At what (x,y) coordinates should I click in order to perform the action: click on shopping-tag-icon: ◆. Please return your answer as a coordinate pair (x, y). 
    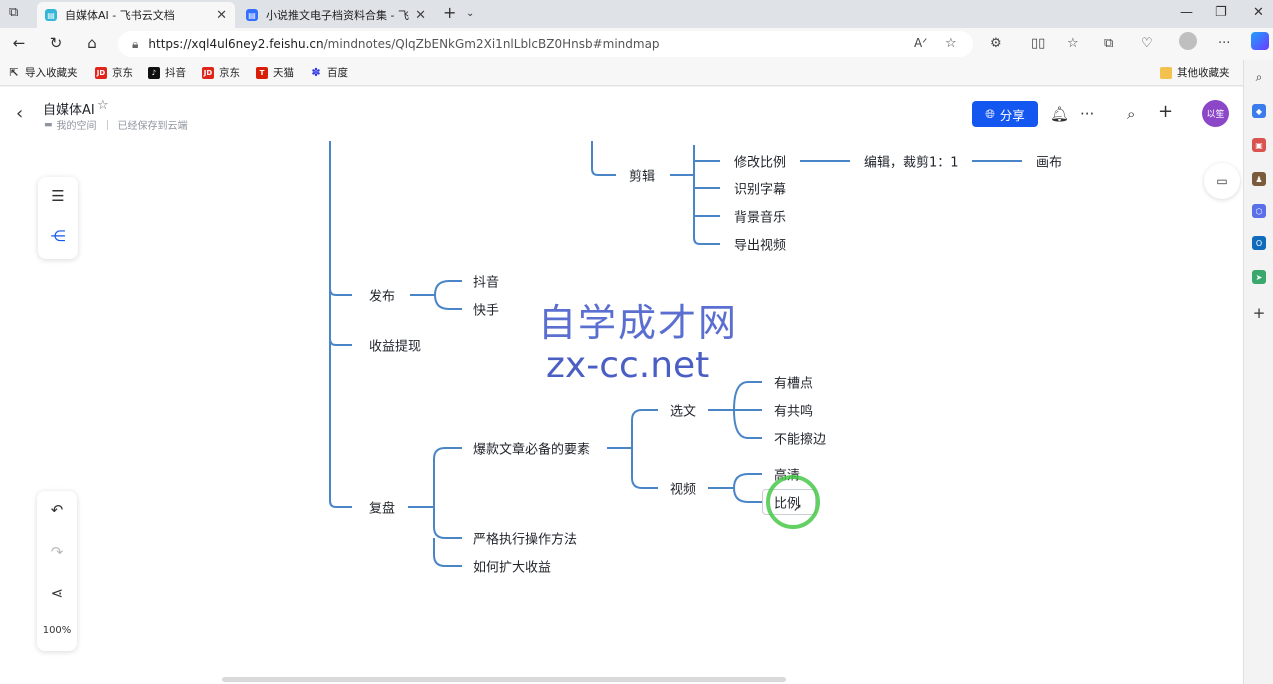
    Looking at the image, I should click on (1259, 111).